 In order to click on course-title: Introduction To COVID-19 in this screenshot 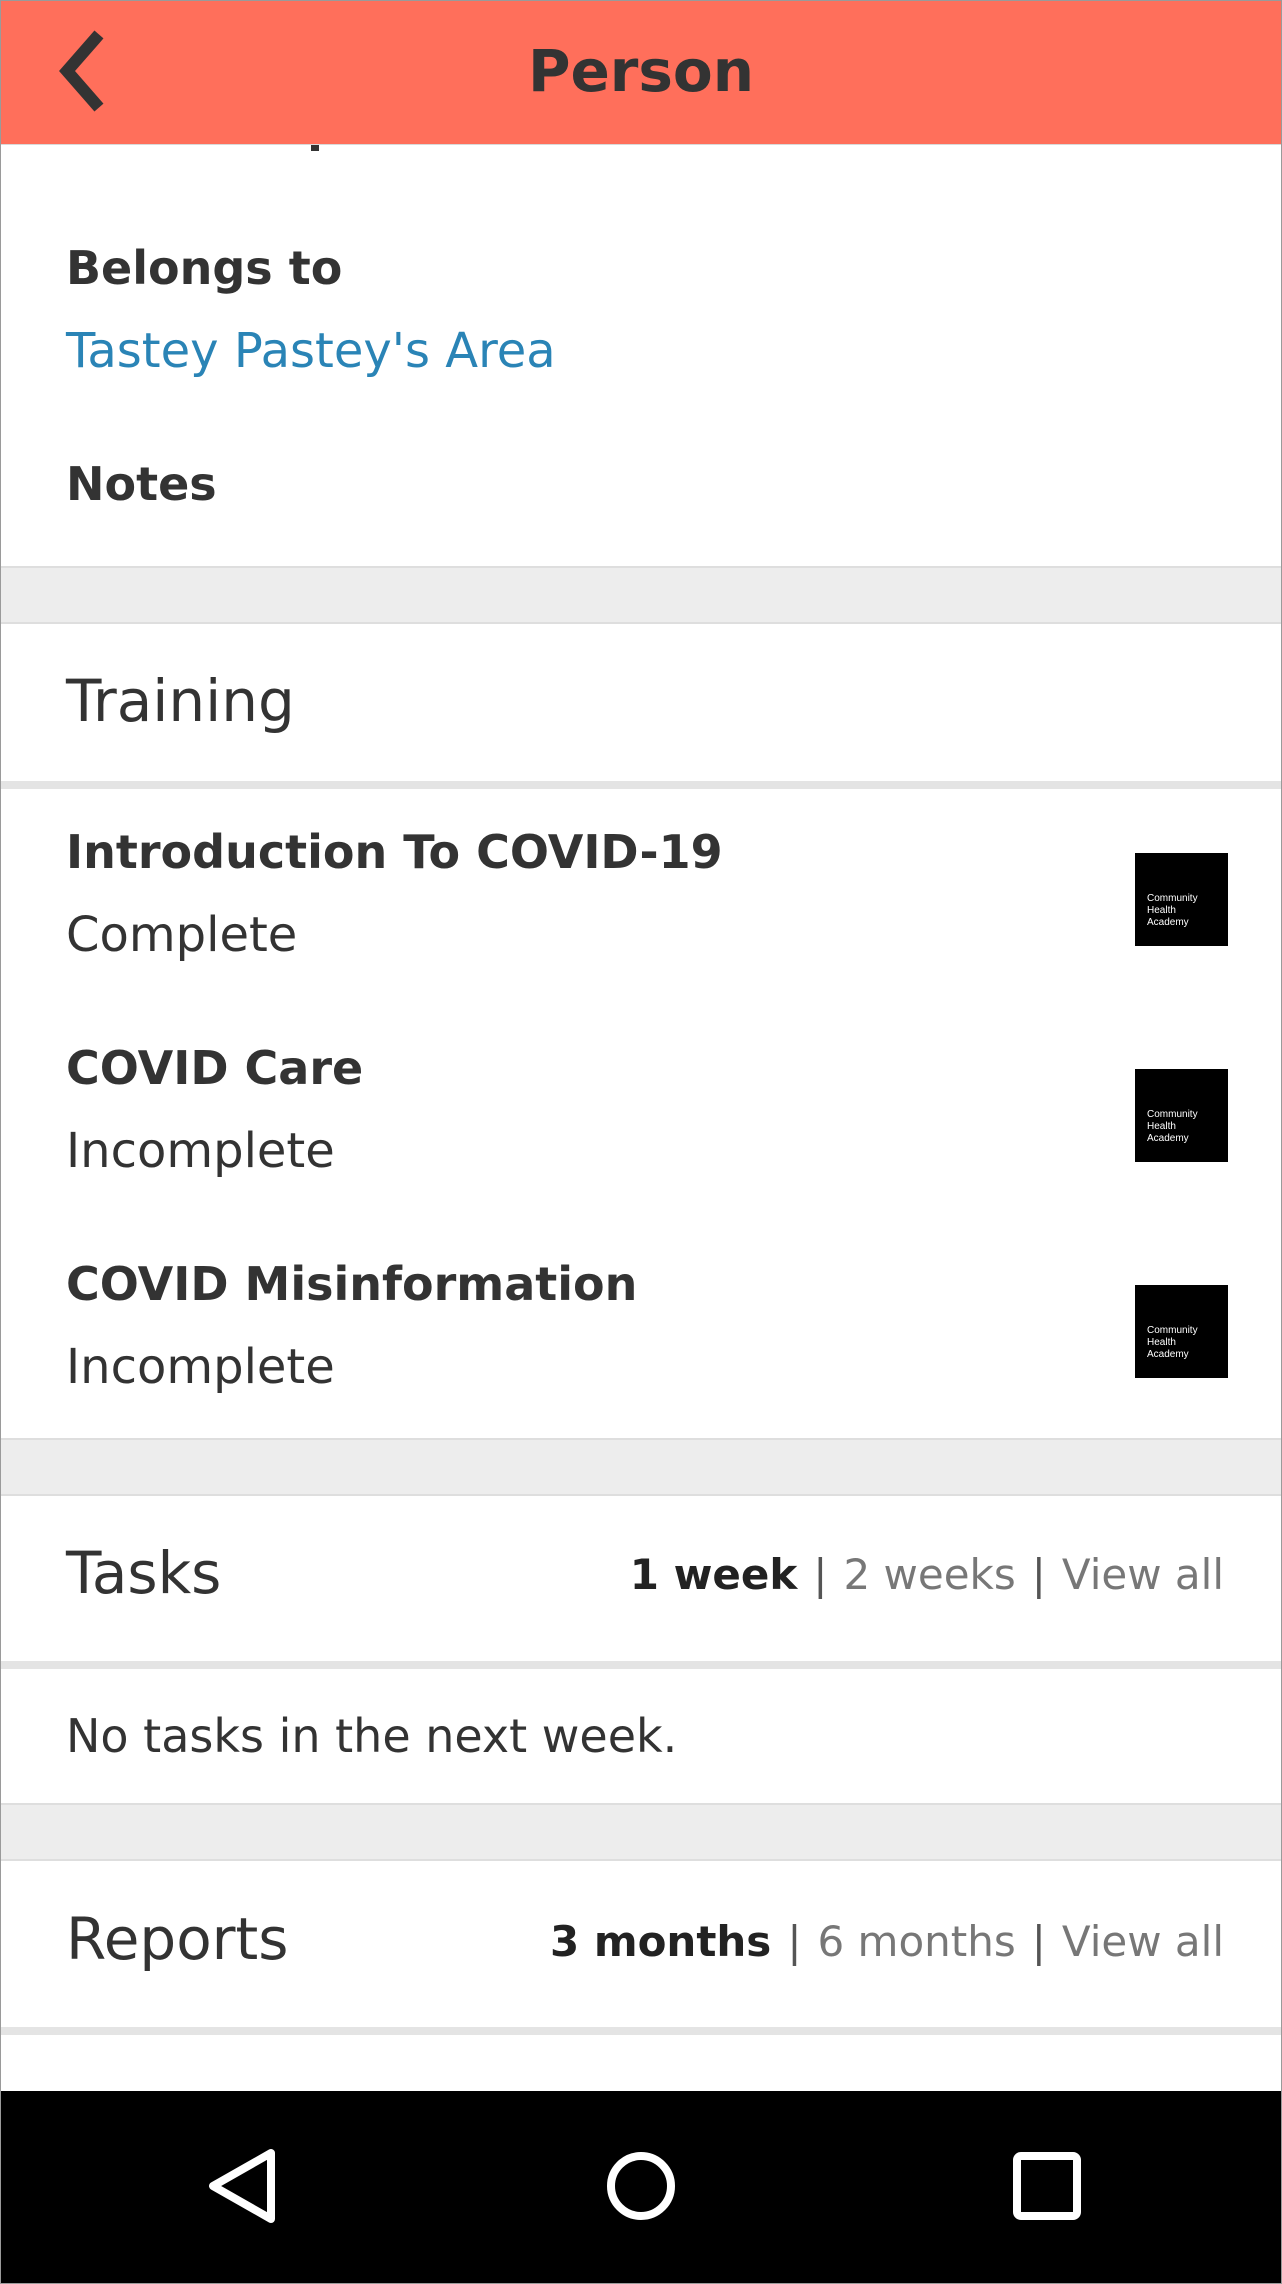, I will do `click(394, 852)`.